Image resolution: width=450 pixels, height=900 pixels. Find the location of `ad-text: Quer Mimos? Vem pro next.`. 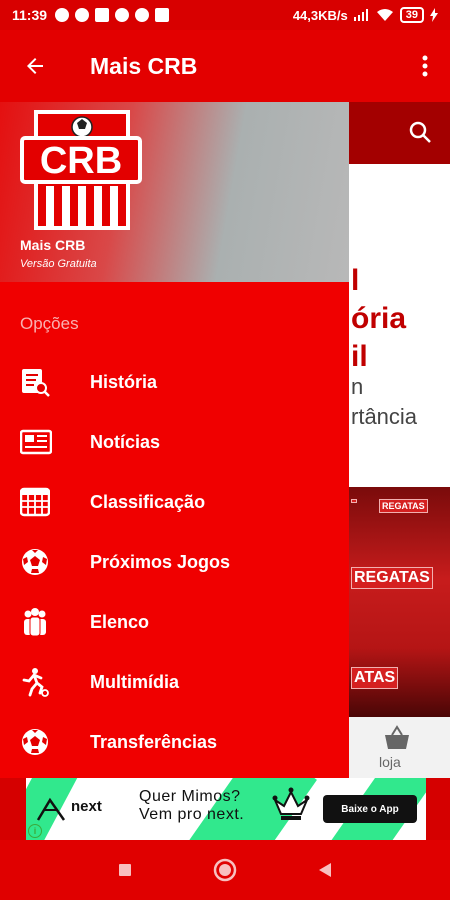

ad-text: Quer Mimos? Vem pro next. is located at coordinates (192, 805).